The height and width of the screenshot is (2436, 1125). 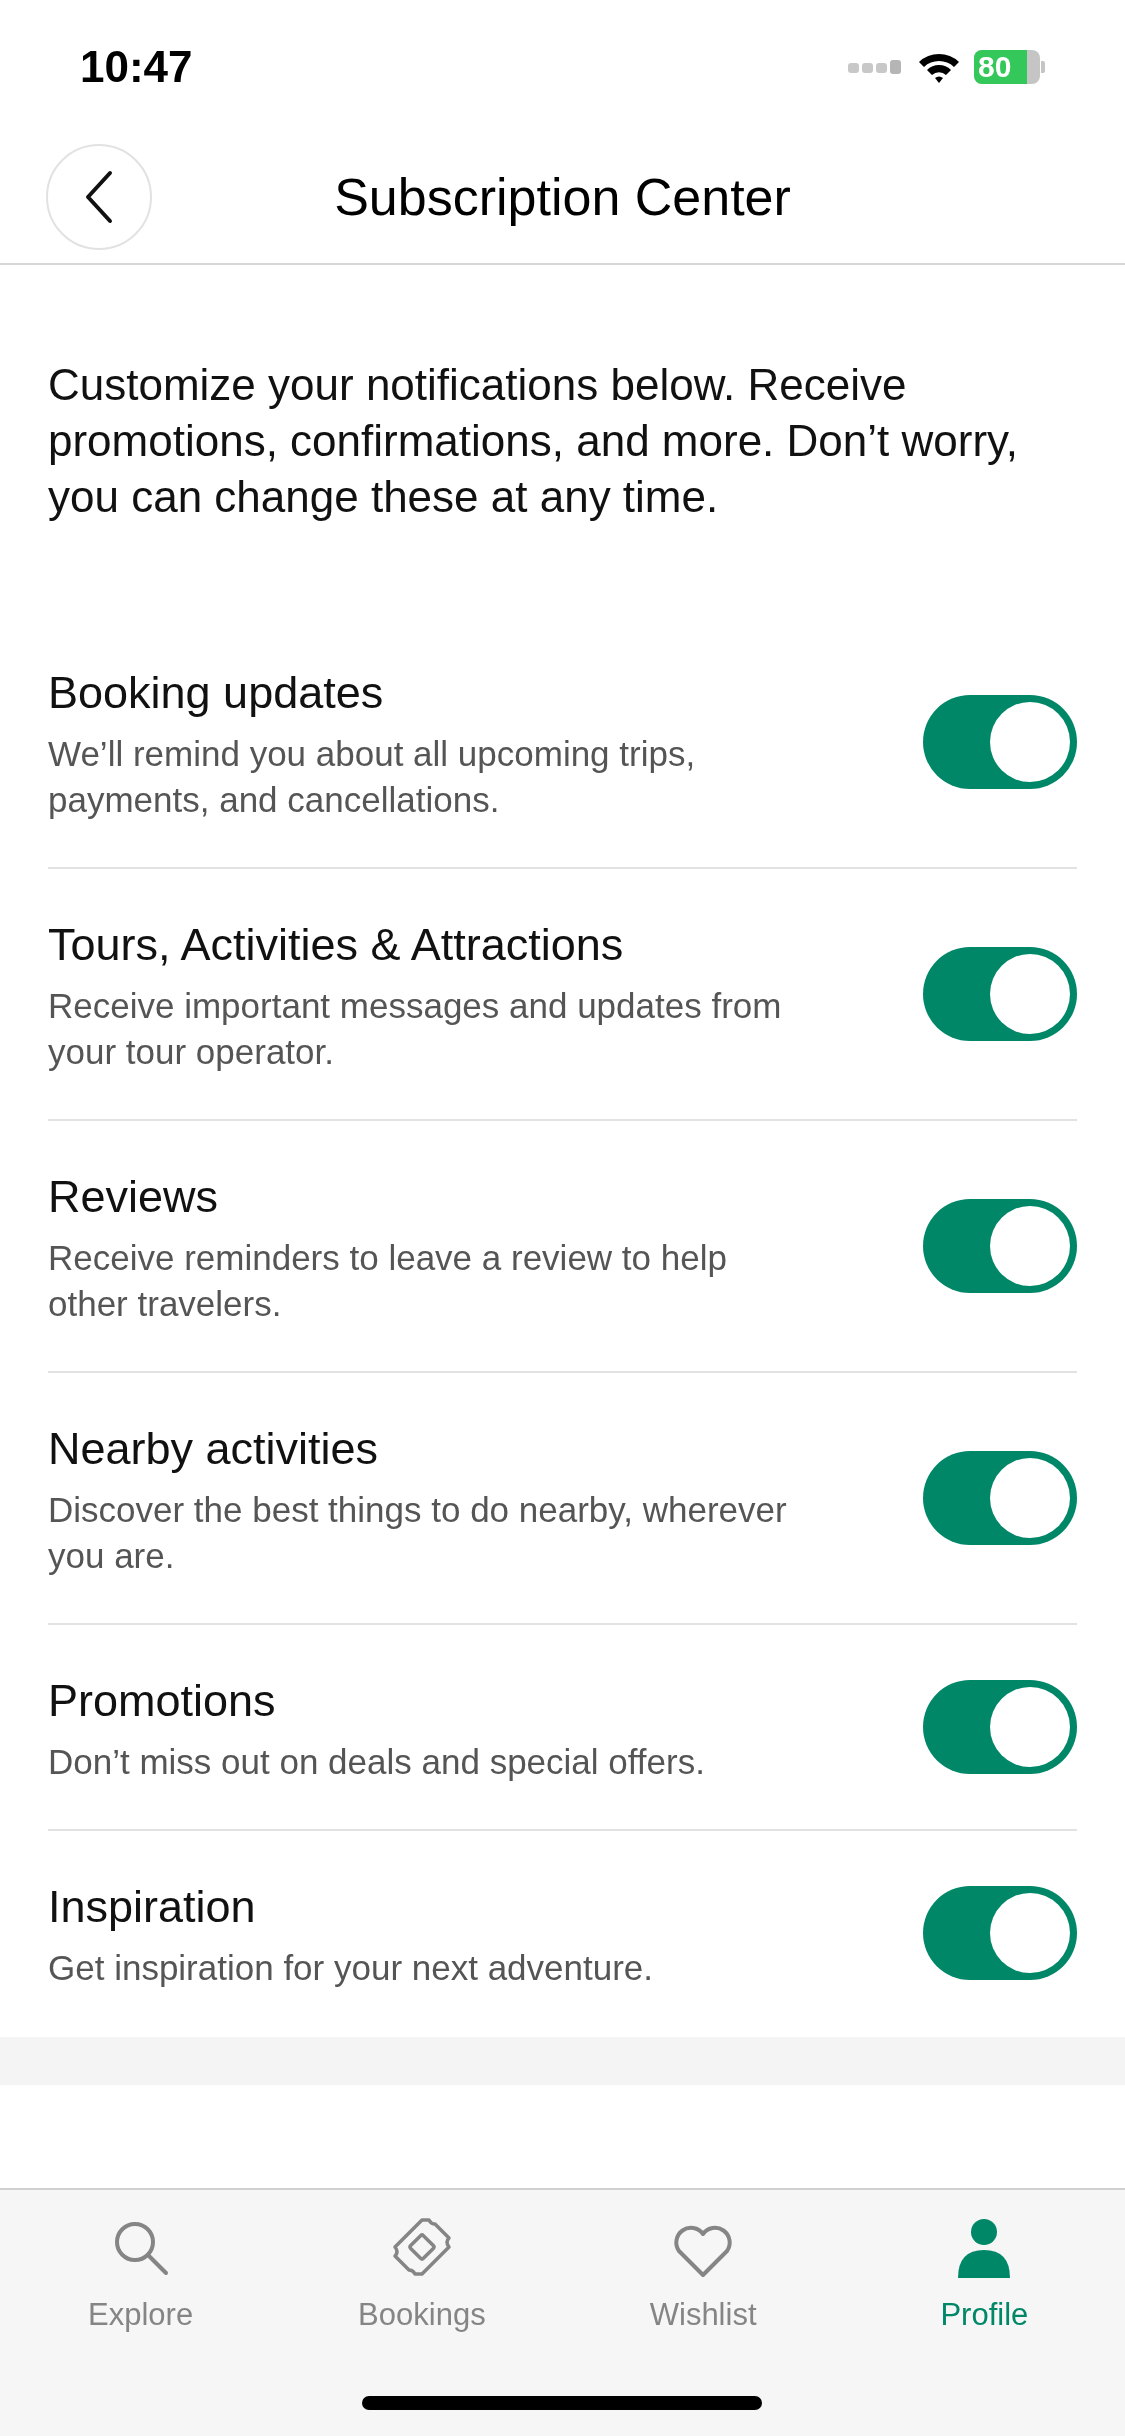 What do you see at coordinates (703, 2276) in the screenshot?
I see `tab-item: Wishlist` at bounding box center [703, 2276].